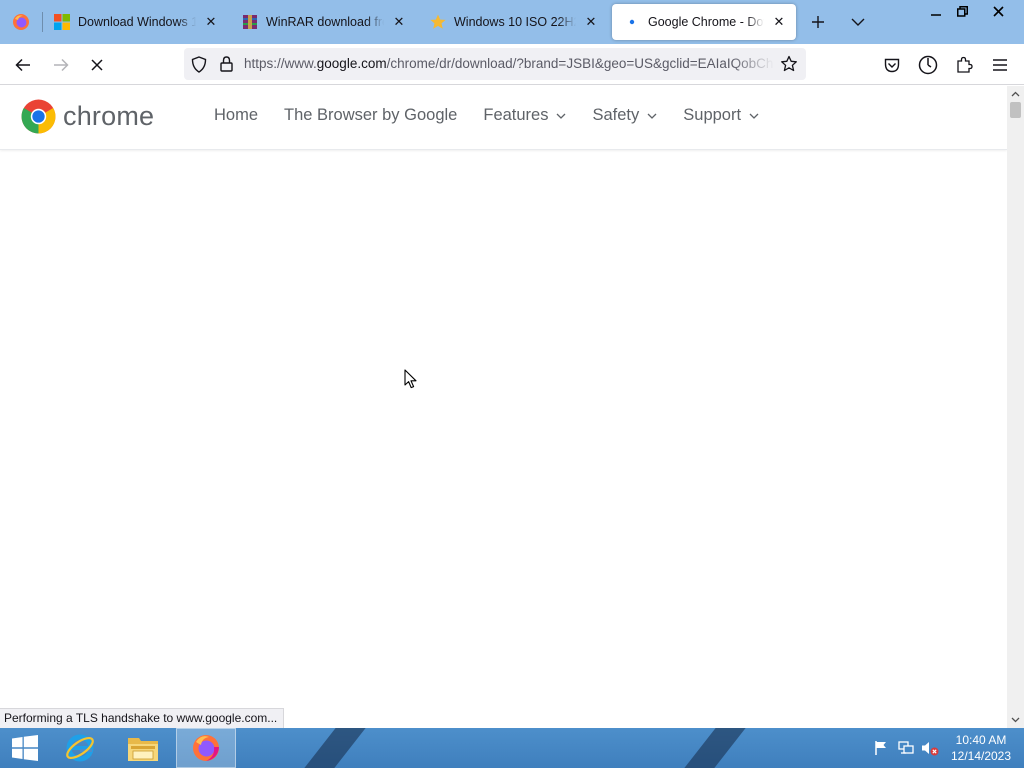 This screenshot has height=768, width=1024. I want to click on internet-explorer-icon, so click(80, 748).